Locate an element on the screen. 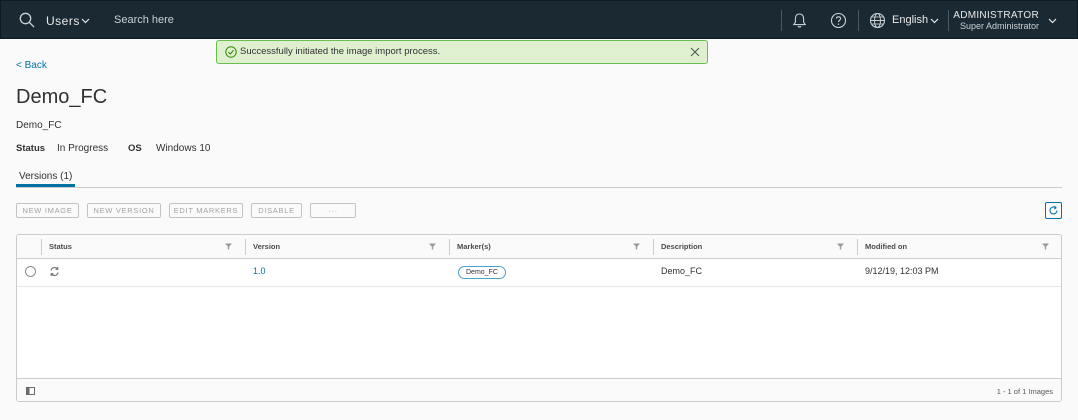  page-title: Demo_FC is located at coordinates (62, 97).